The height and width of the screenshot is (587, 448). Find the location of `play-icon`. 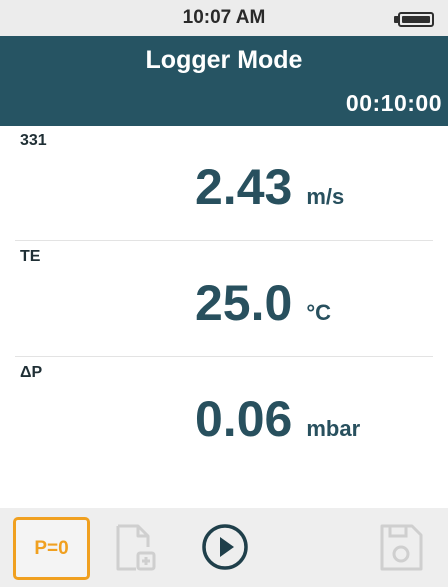

play-icon is located at coordinates (225, 547).